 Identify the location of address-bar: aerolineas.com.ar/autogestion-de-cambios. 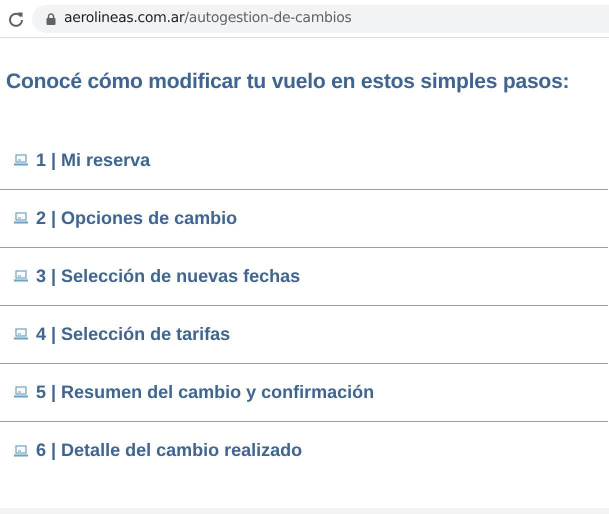
(320, 18).